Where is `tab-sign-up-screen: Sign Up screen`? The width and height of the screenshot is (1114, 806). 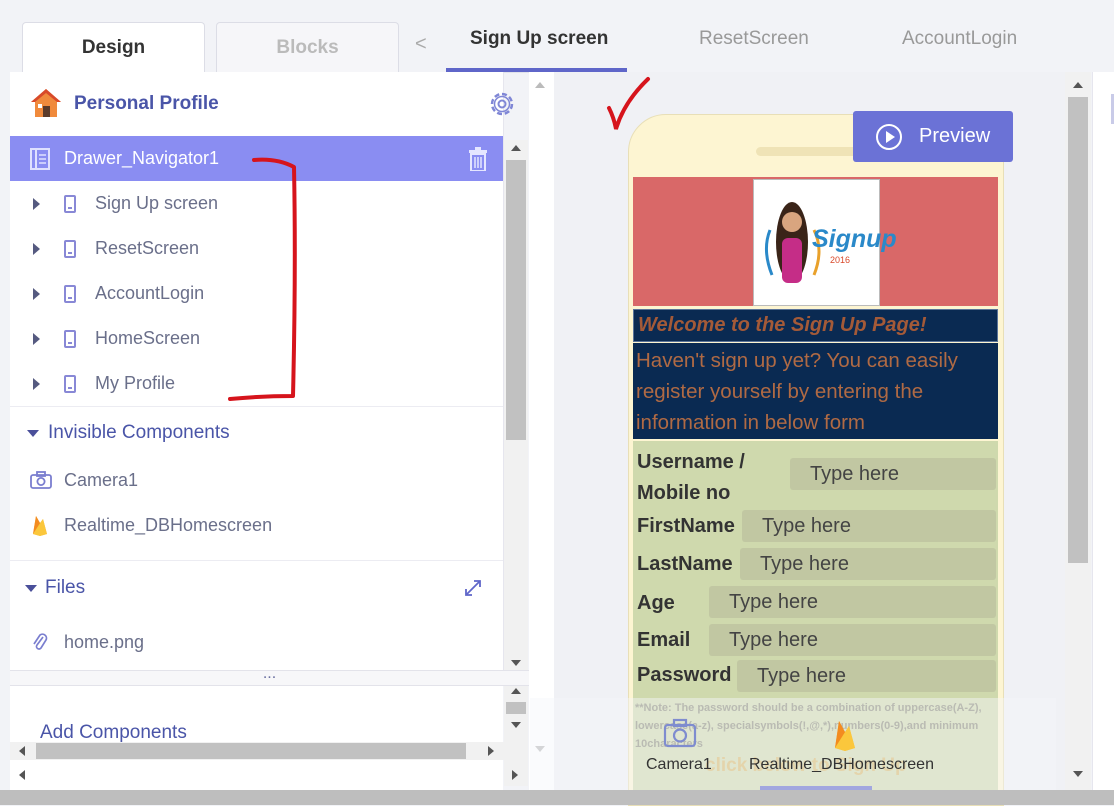 tab-sign-up-screen: Sign Up screen is located at coordinates (539, 39).